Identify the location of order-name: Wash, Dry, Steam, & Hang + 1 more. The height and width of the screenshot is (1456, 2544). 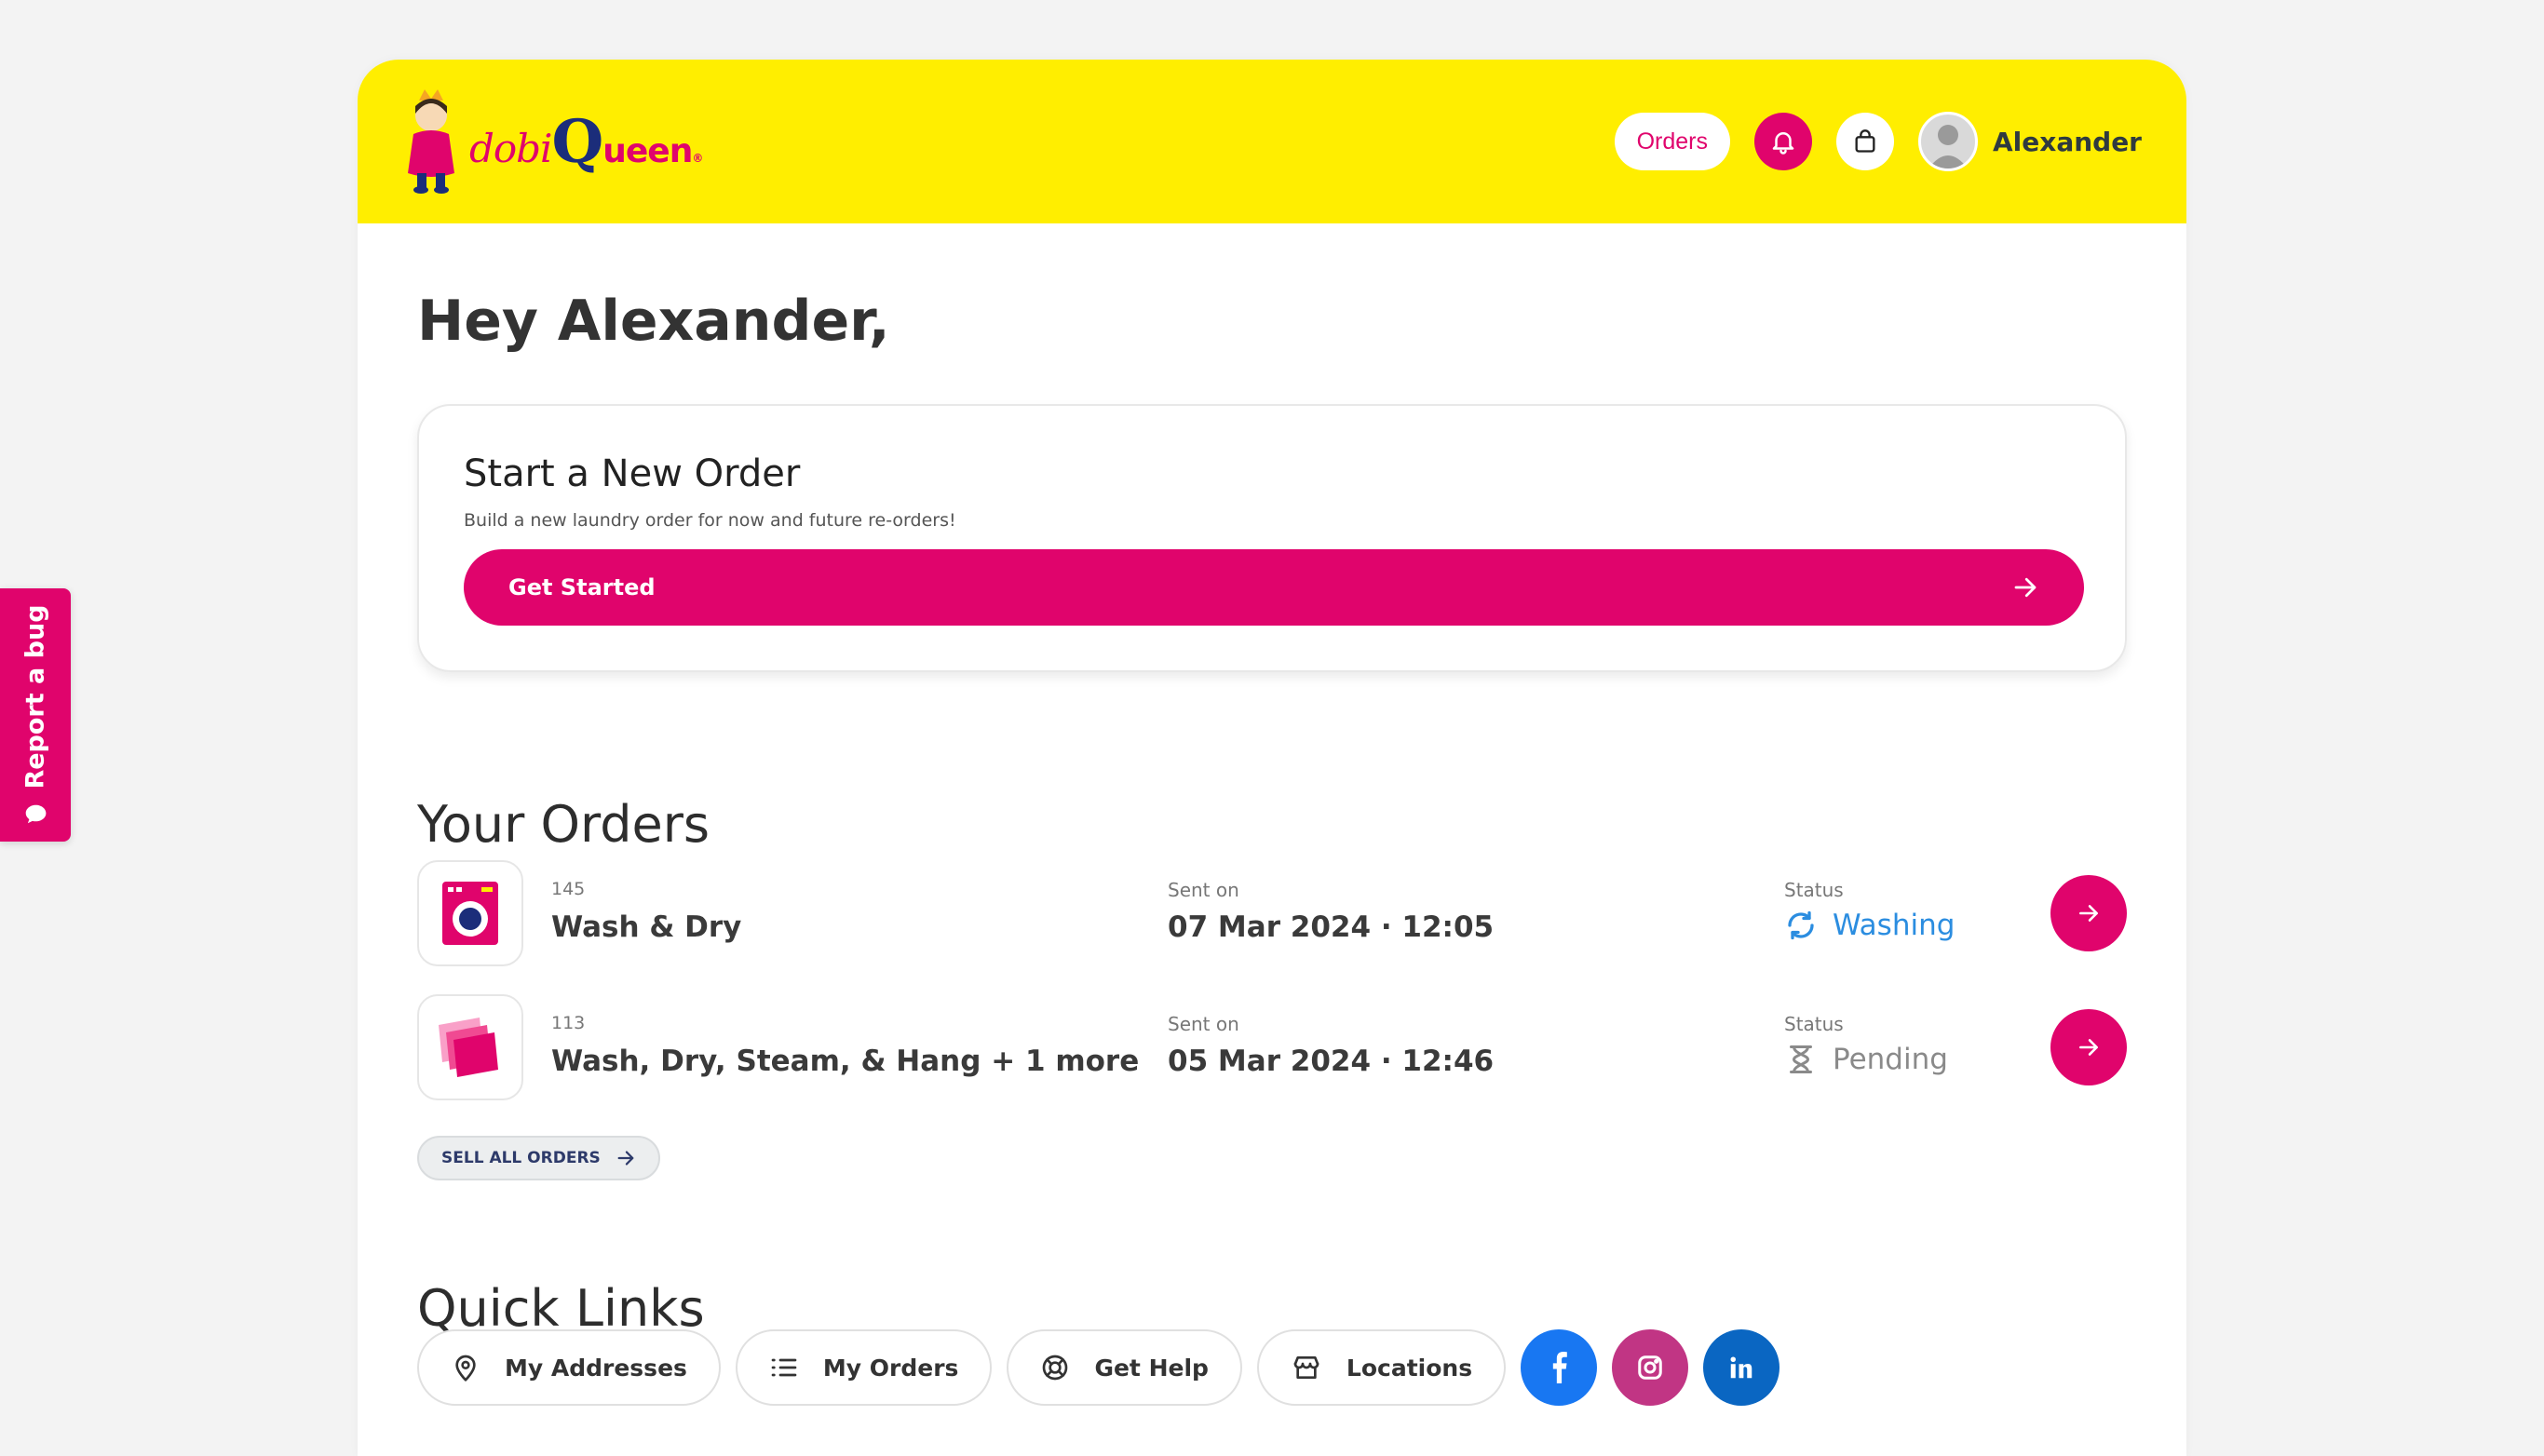
(846, 1061).